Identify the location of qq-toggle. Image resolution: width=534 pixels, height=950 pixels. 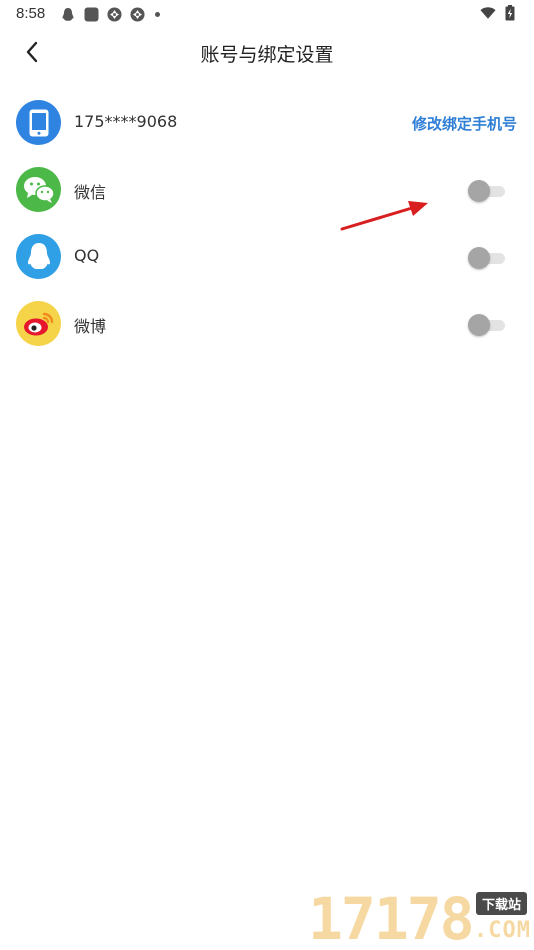
(487, 258).